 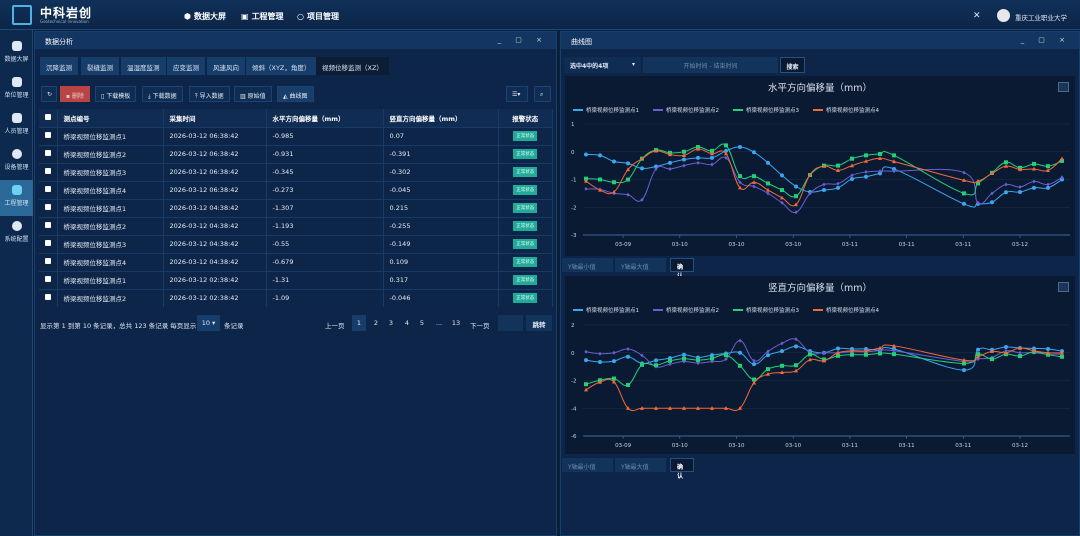 I want to click on raw-value-button: ▥ 原始值, so click(x=253, y=94).